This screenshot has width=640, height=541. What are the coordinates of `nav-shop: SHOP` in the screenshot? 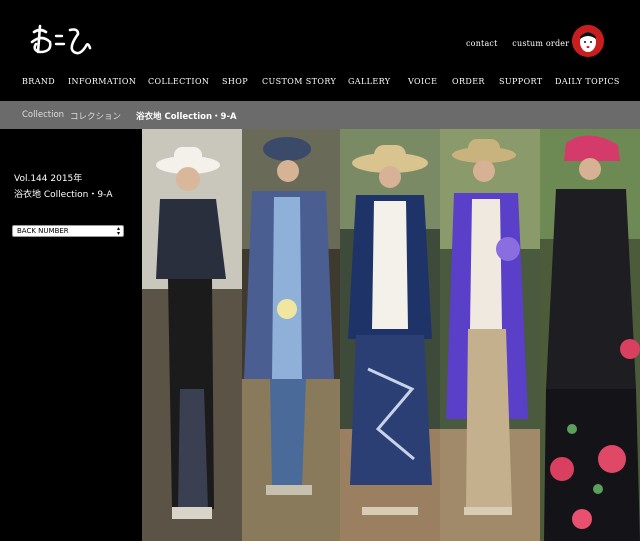 It's located at (235, 81).